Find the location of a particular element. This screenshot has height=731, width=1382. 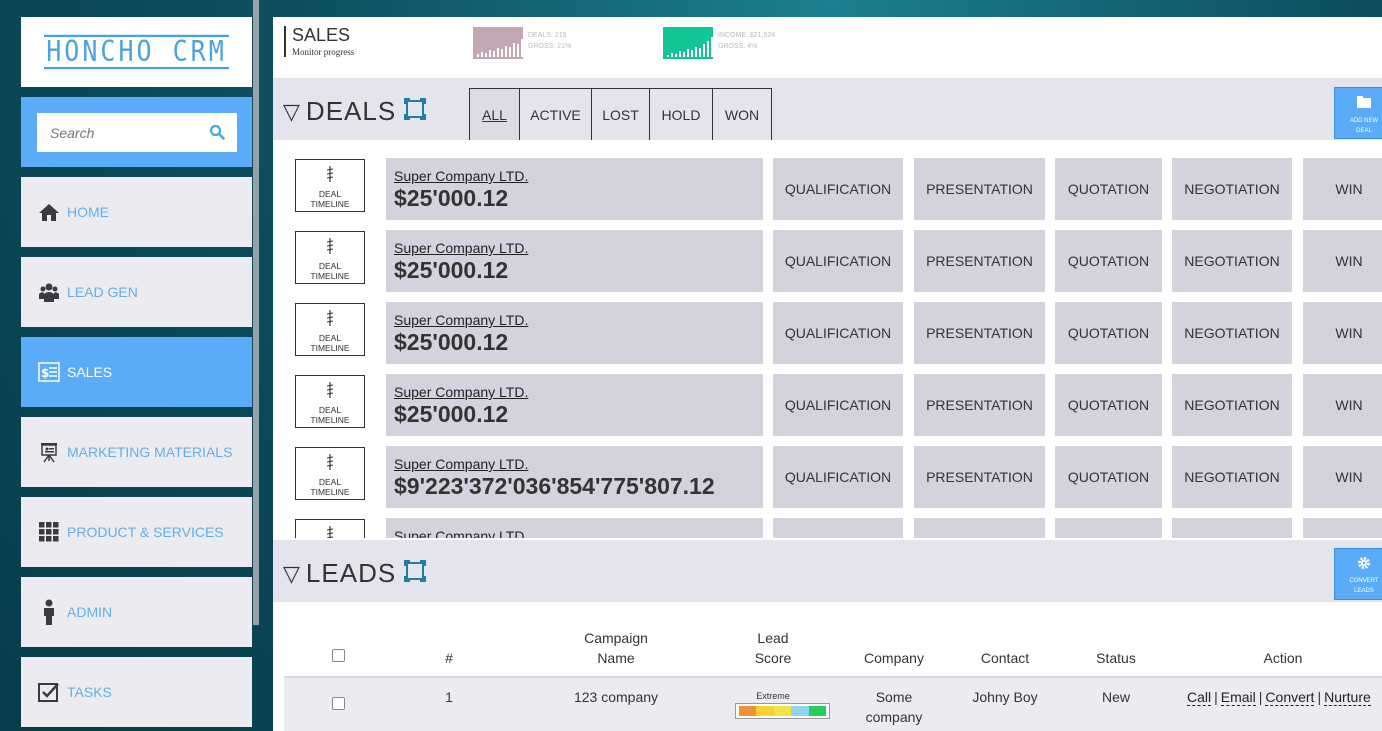

nav-item-sales: $ SALES is located at coordinates (136, 372).